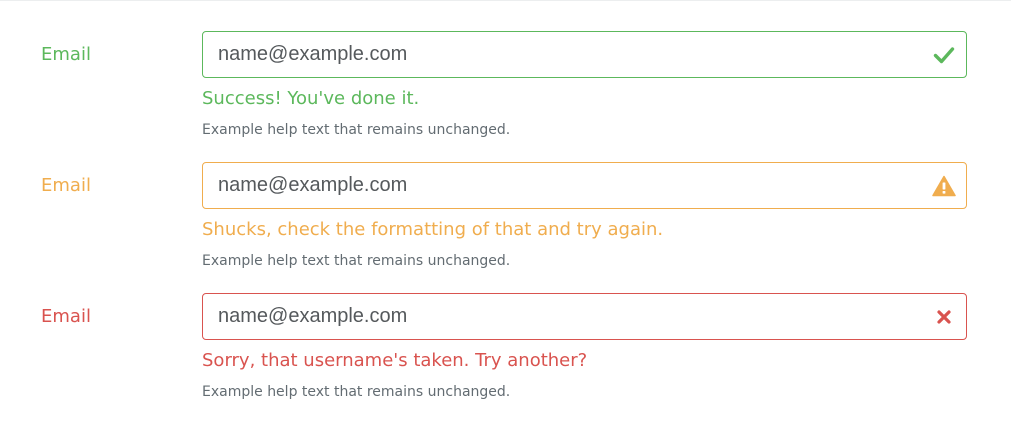  What do you see at coordinates (505, 0) in the screenshot?
I see `top-divider` at bounding box center [505, 0].